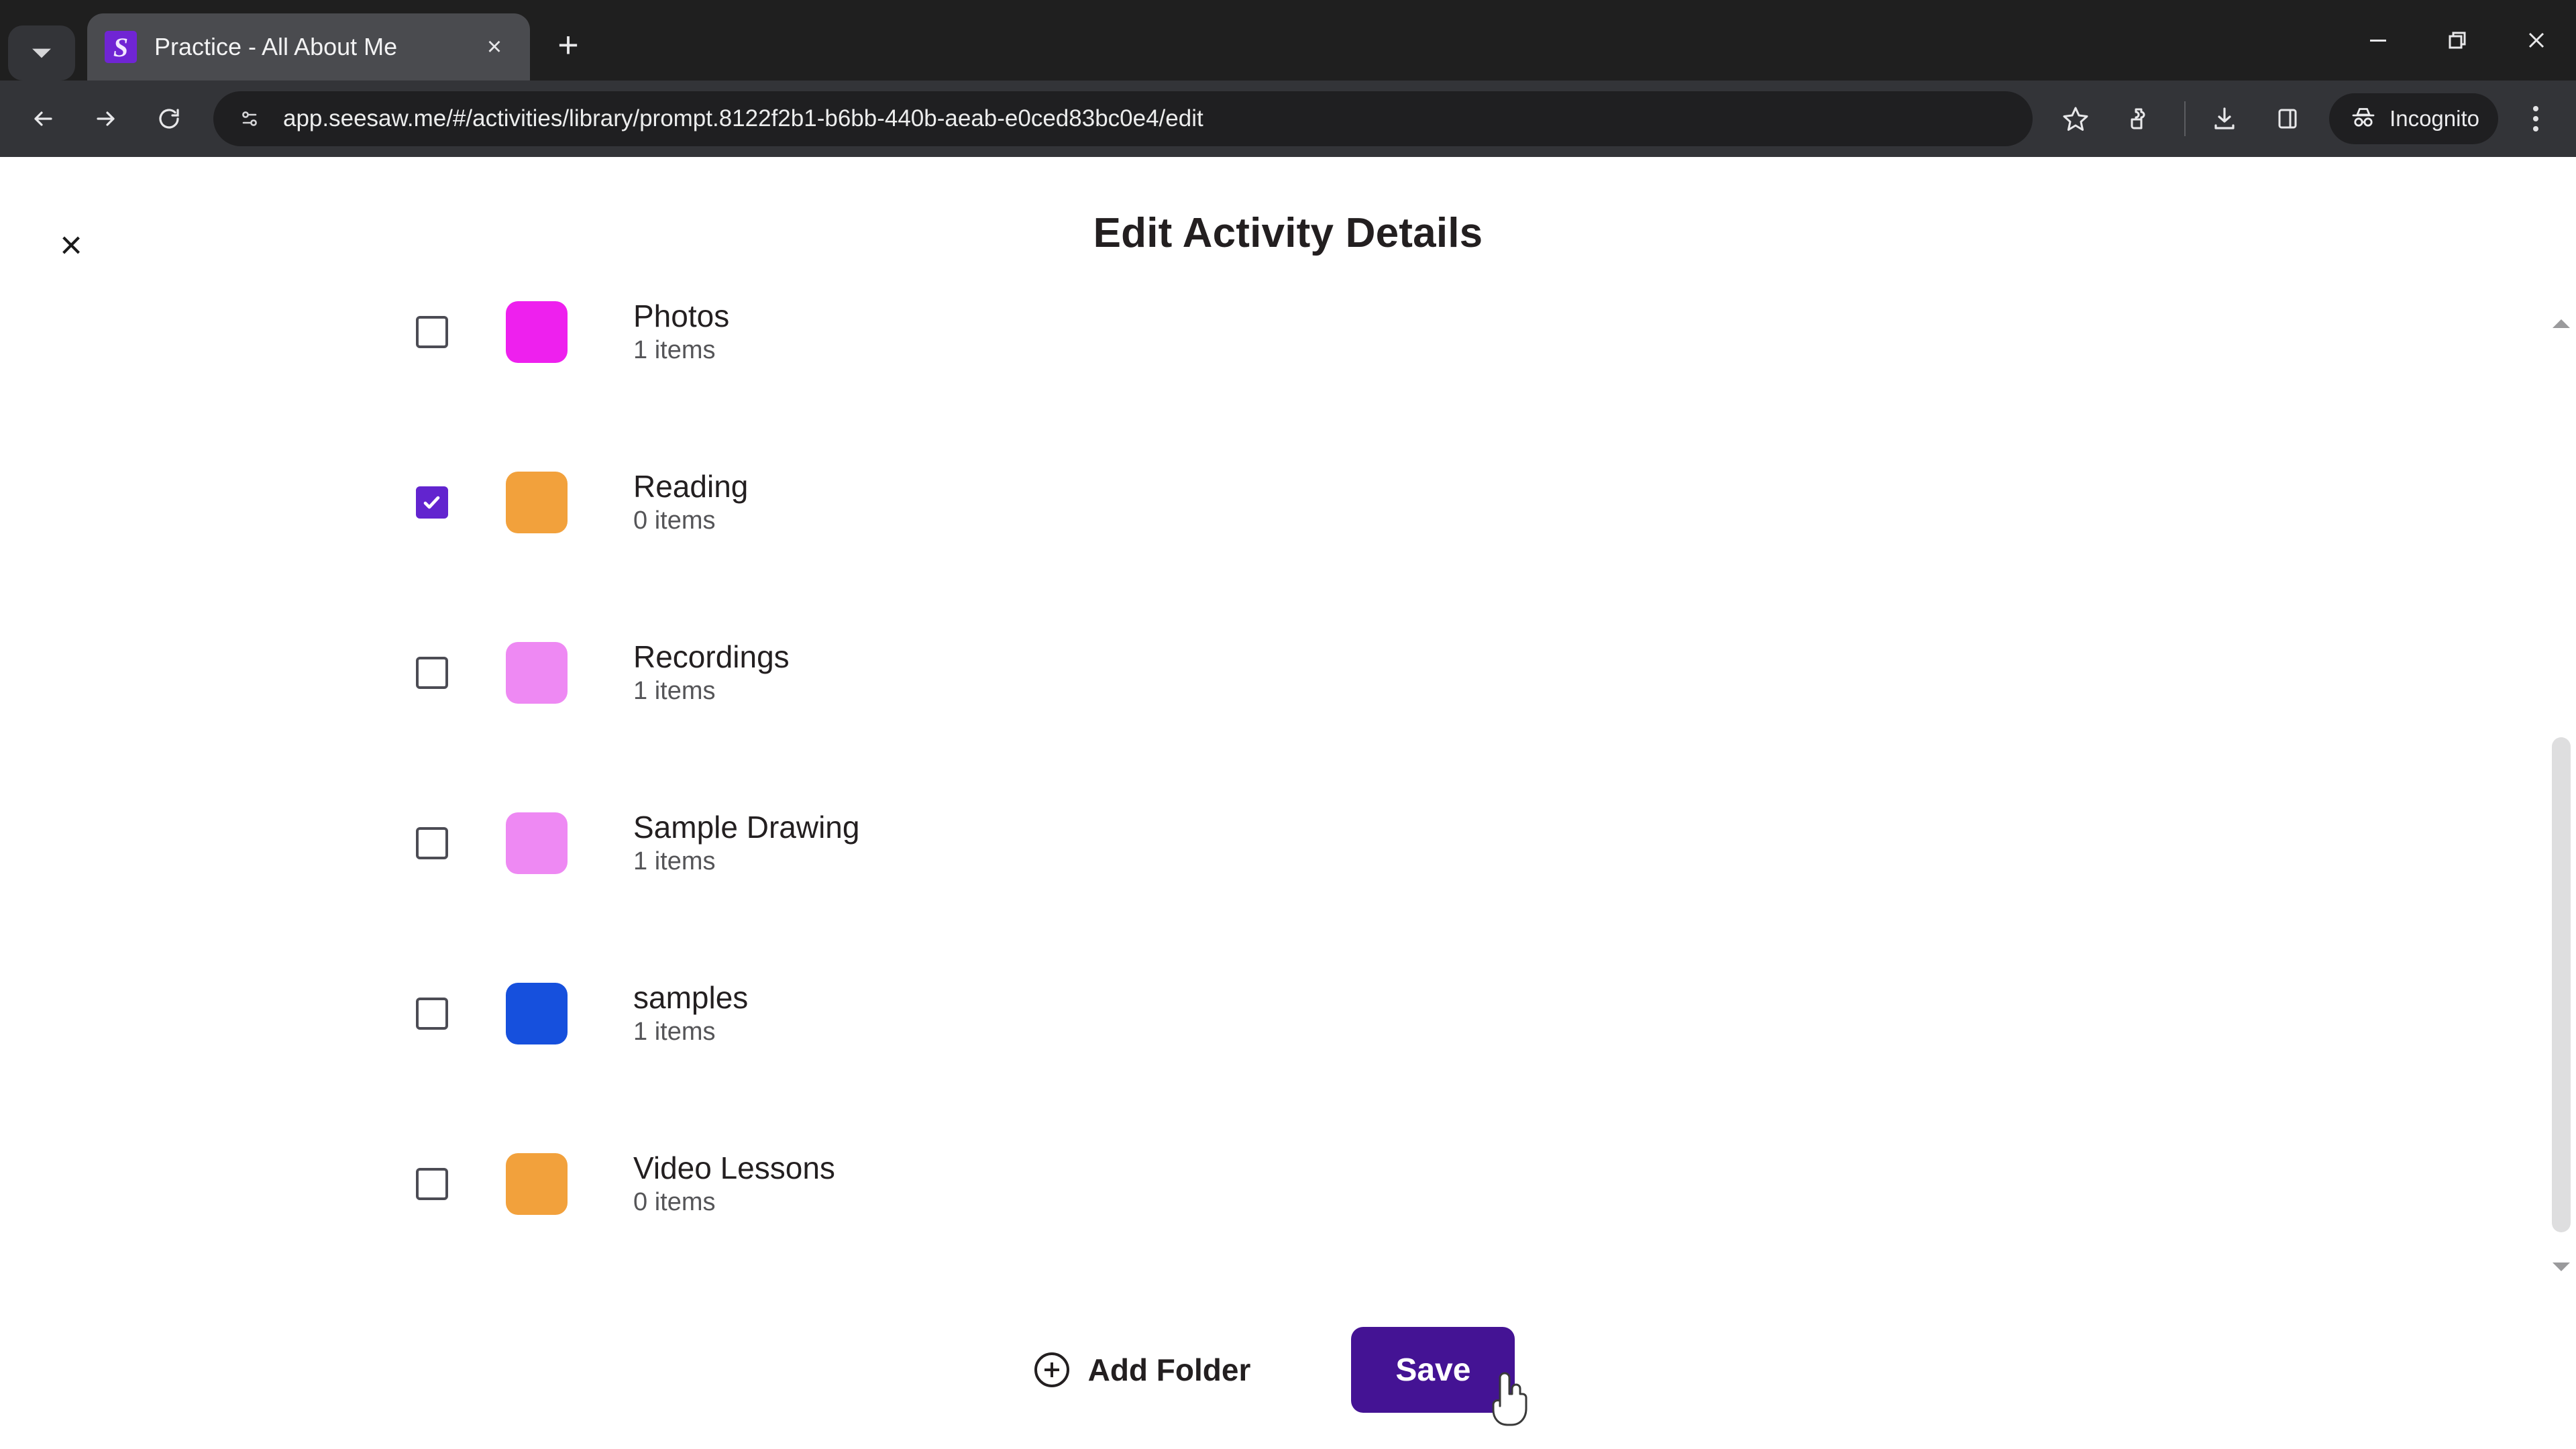 The height and width of the screenshot is (1449, 2576). I want to click on minimize-button, so click(2378, 40).